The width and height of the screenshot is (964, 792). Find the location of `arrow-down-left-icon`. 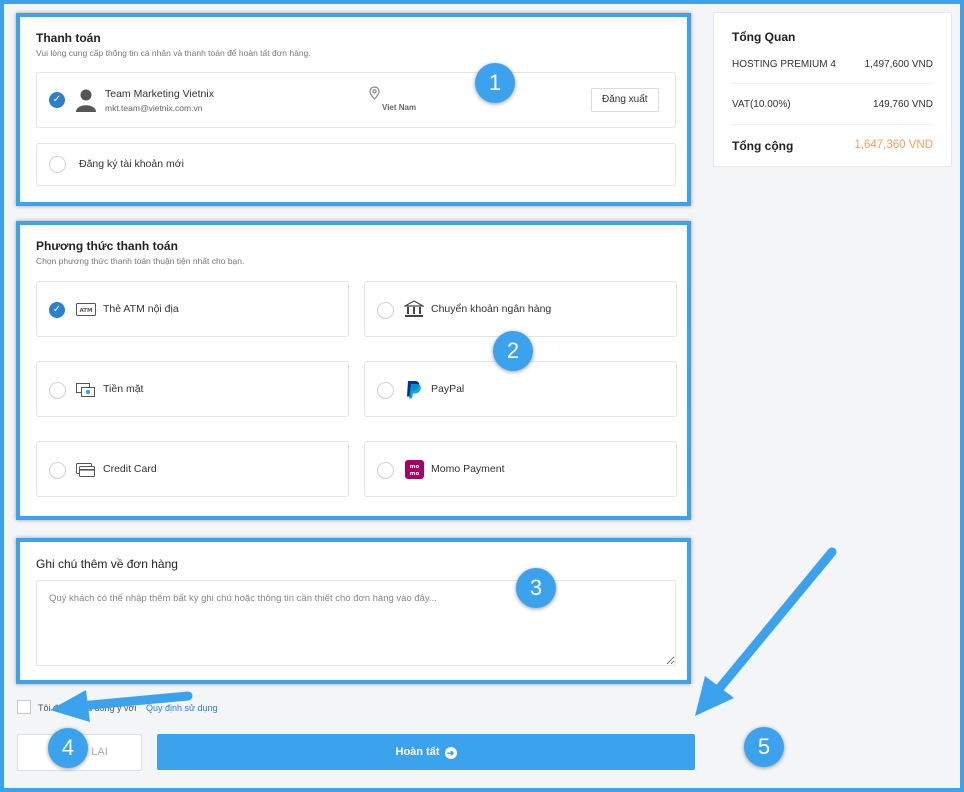

arrow-down-left-icon is located at coordinates (766, 631).